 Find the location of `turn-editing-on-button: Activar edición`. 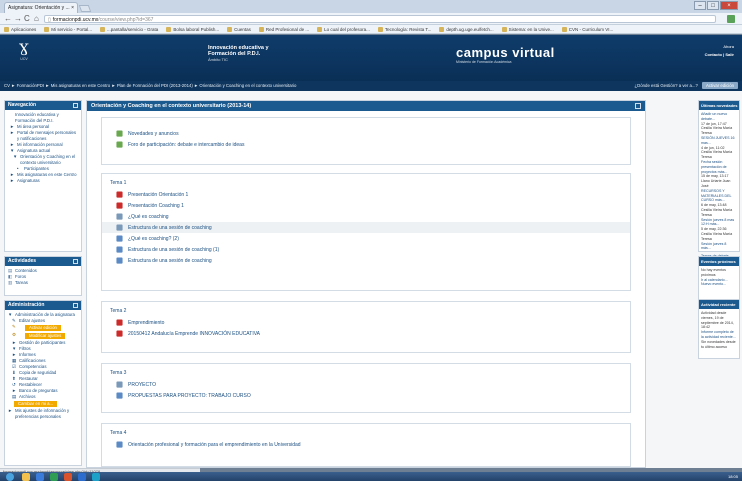

turn-editing-on-button: Activar edición is located at coordinates (720, 85).